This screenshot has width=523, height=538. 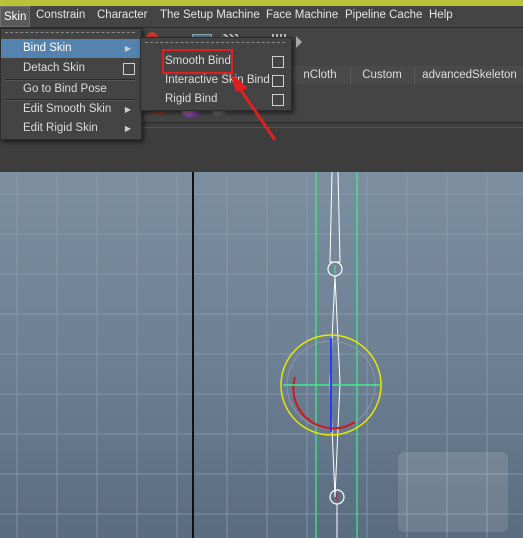 What do you see at coordinates (453, 492) in the screenshot?
I see `watermark` at bounding box center [453, 492].